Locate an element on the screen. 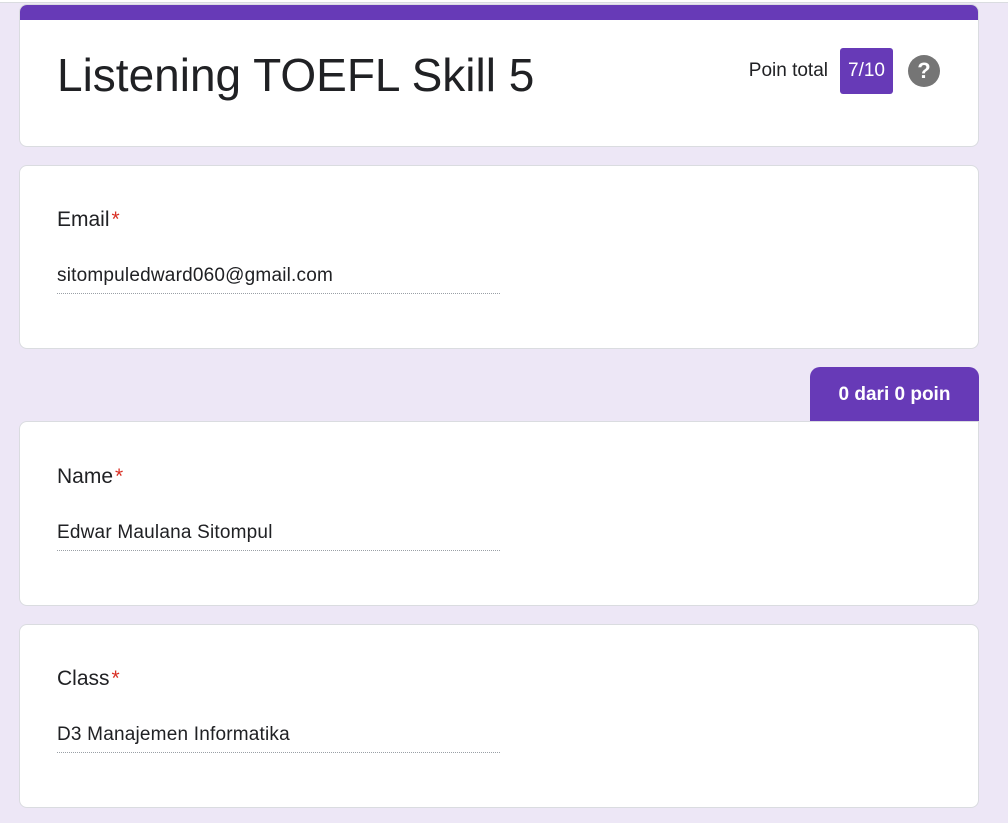 The image size is (1008, 823). email-answer: sitompuledward060@gmail.com is located at coordinates (278, 279).